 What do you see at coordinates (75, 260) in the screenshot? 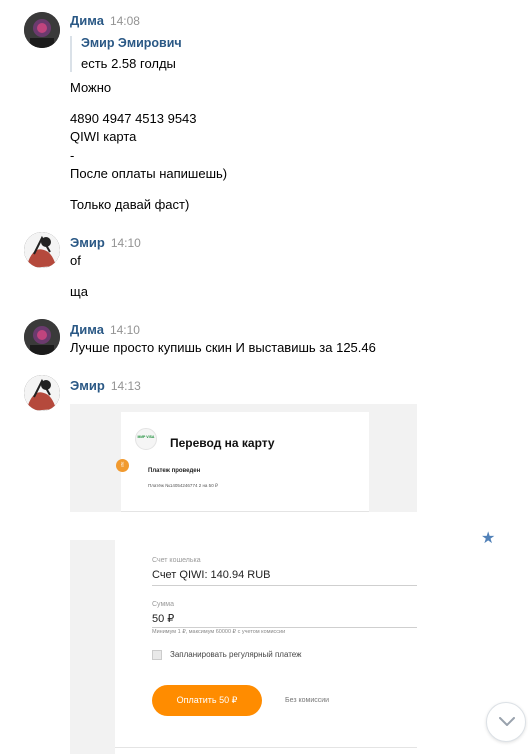
I see `message-text: of` at bounding box center [75, 260].